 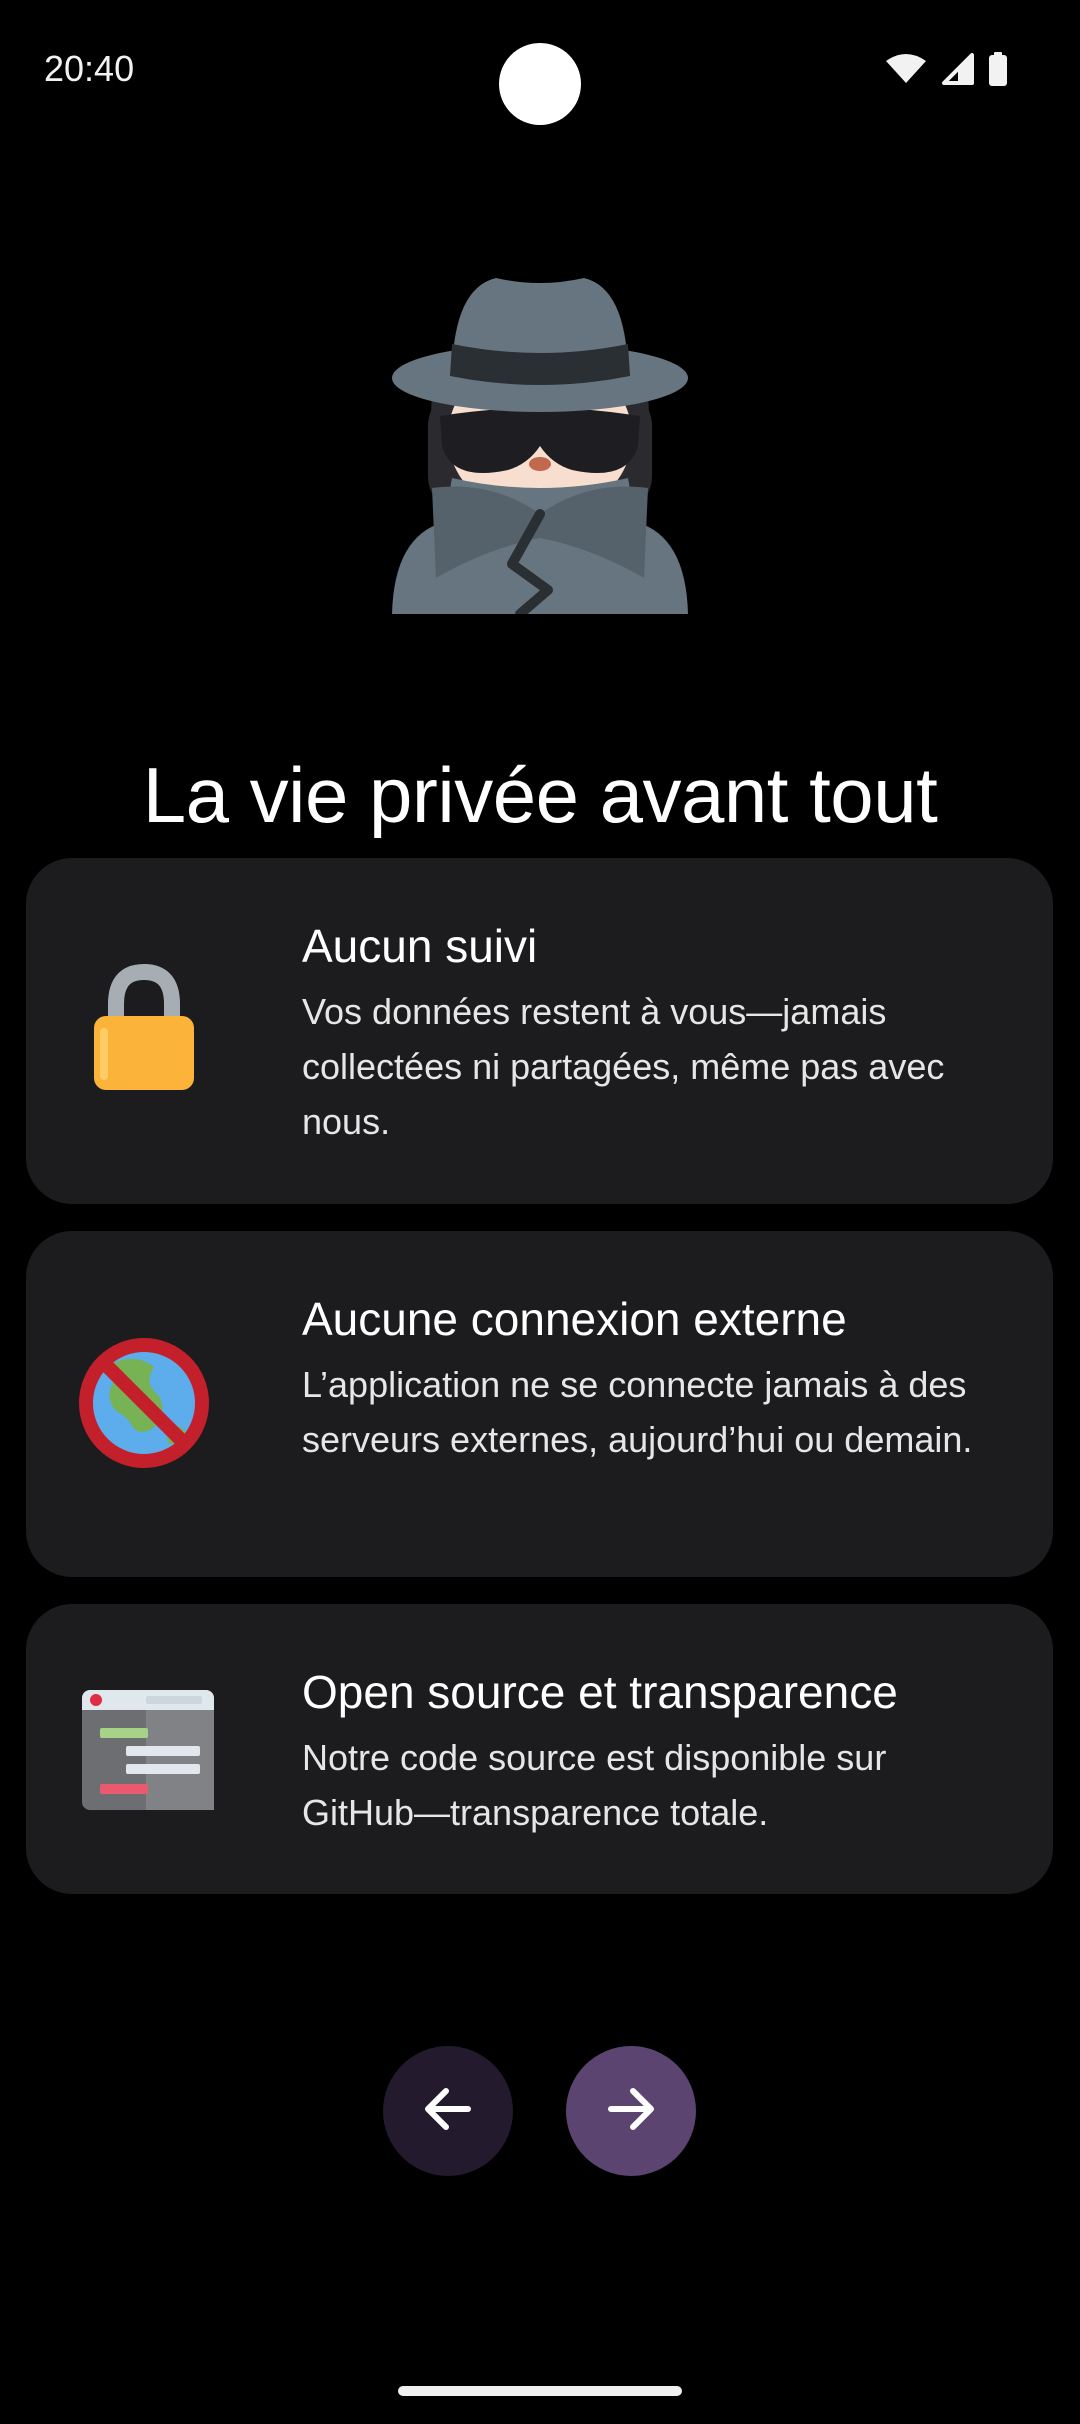 I want to click on arrow-left-icon, so click(x=448, y=2111).